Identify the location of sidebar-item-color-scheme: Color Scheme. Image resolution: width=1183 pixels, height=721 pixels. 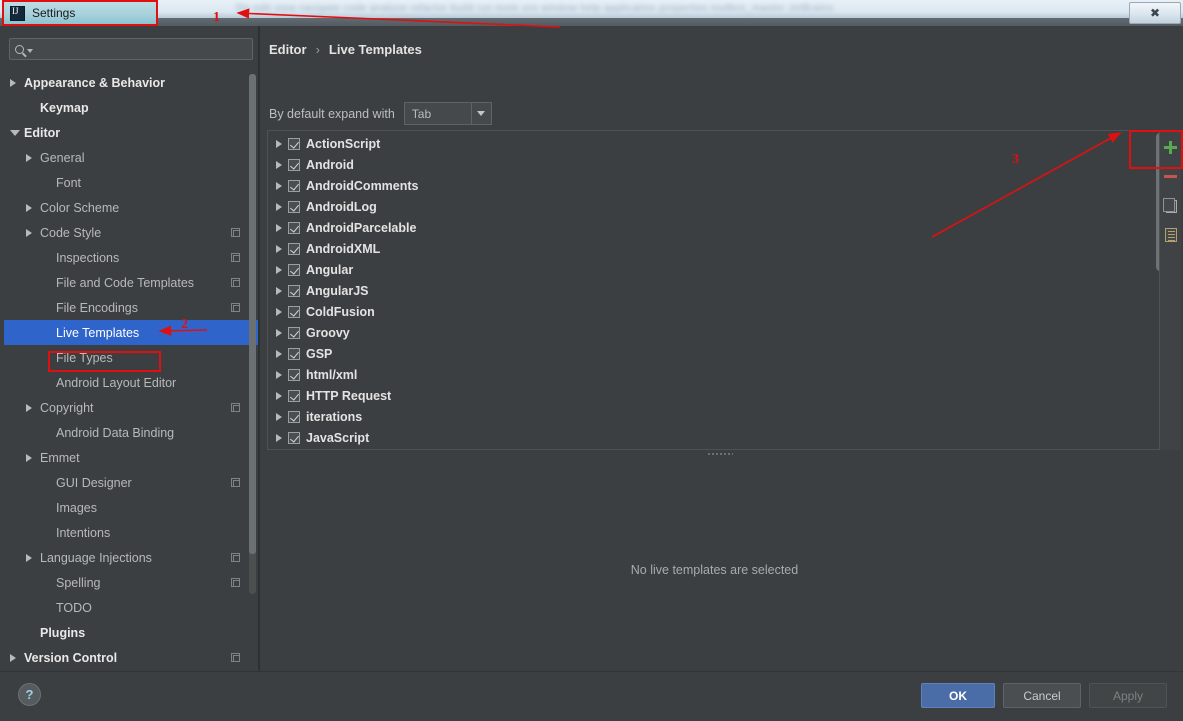
(131, 207).